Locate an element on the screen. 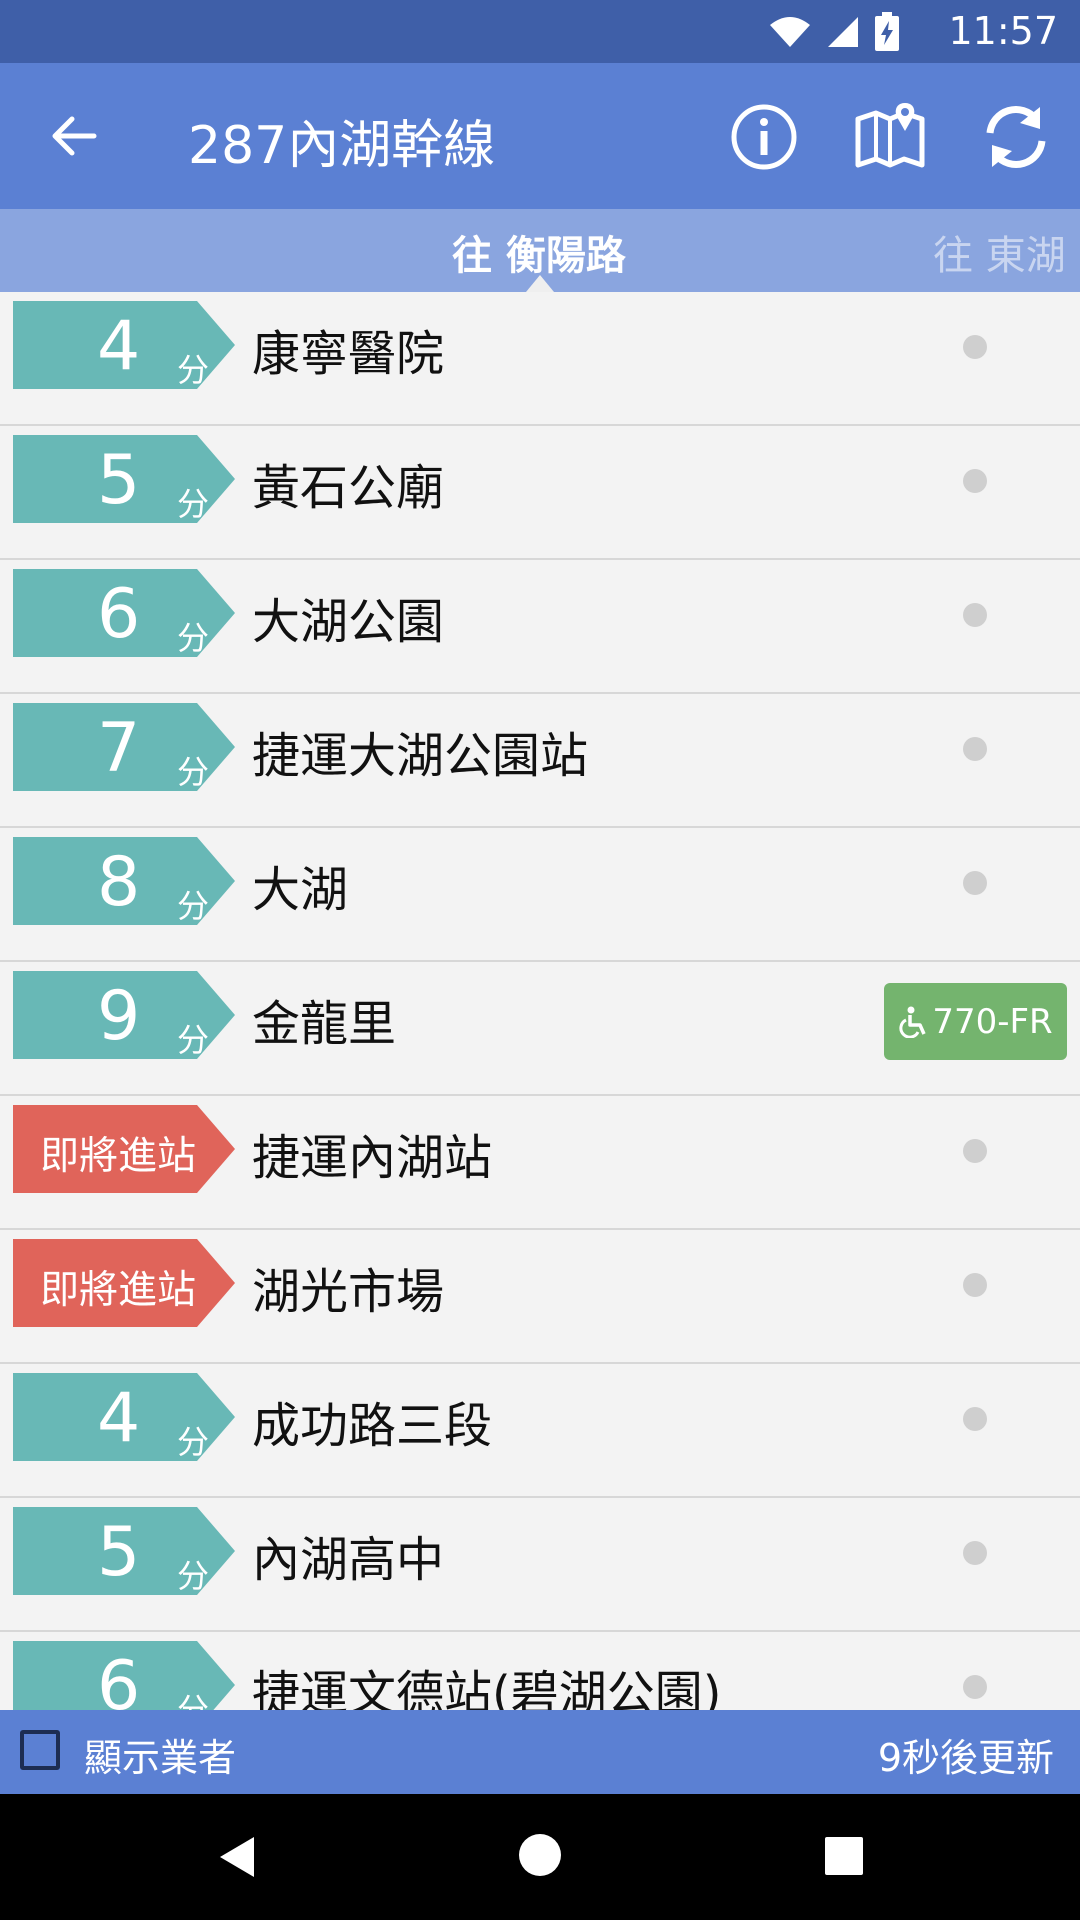  stop-row: 6 分 捷運文德站(碧湖公園) is located at coordinates (540, 1671).